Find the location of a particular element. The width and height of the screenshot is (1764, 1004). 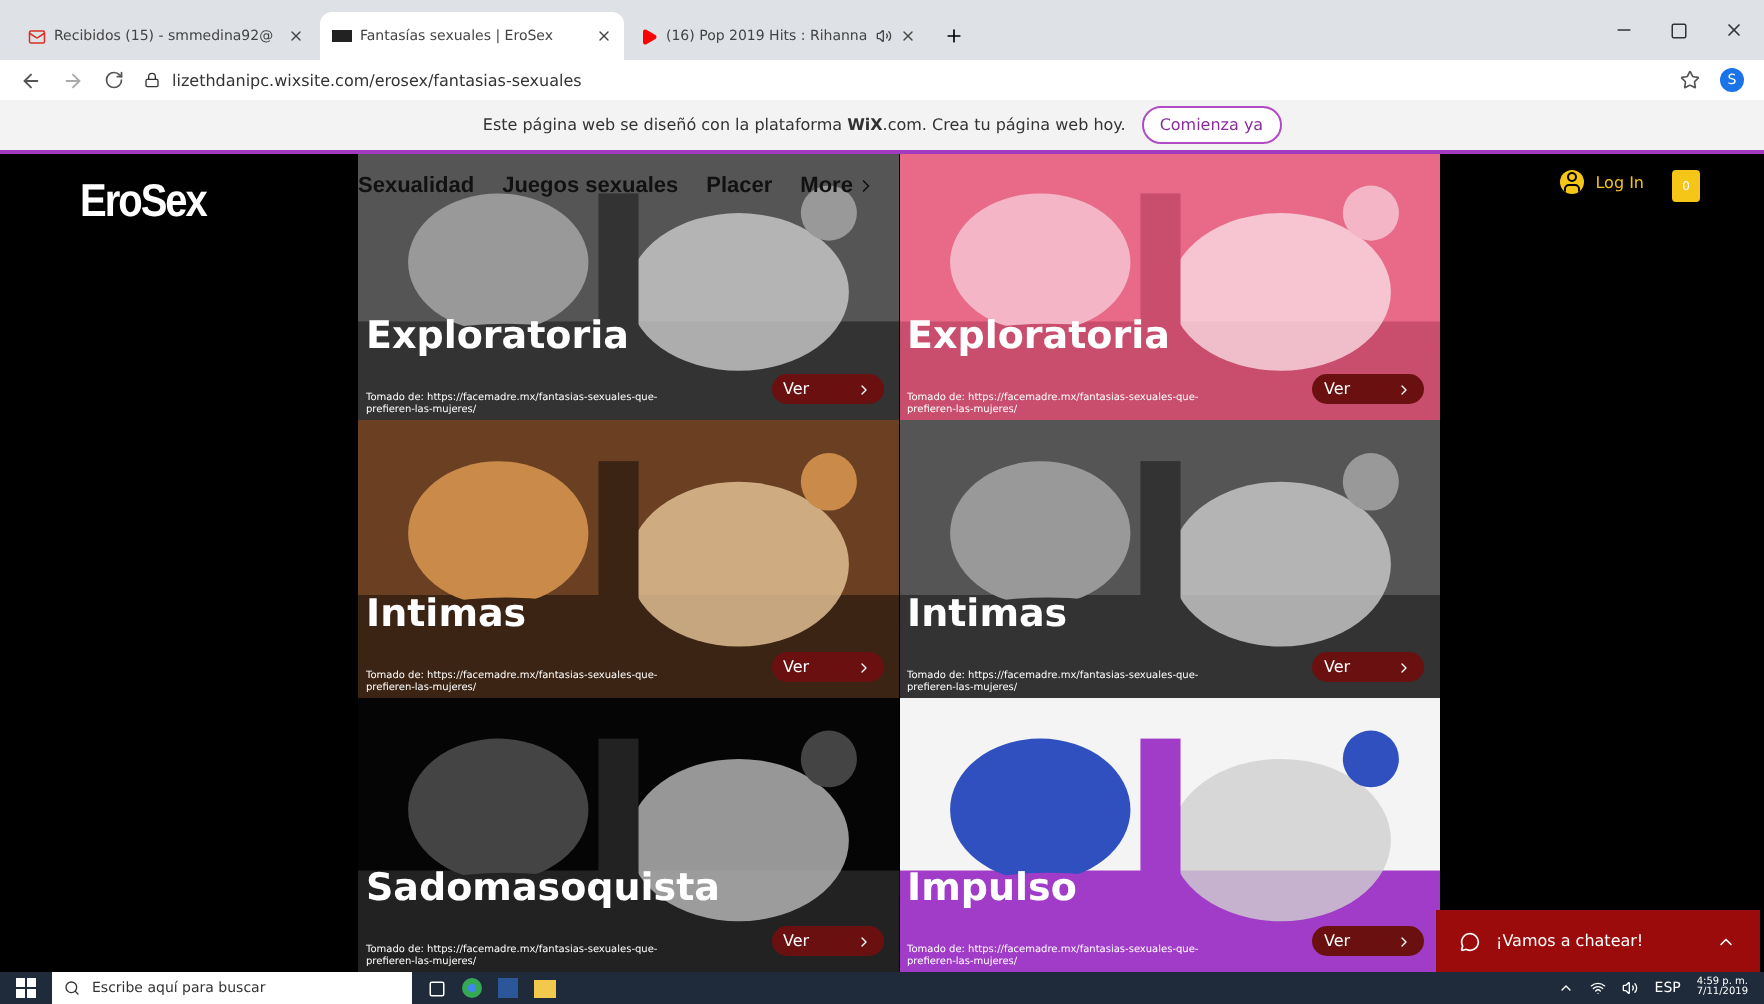

video-icon is located at coordinates (649, 36).